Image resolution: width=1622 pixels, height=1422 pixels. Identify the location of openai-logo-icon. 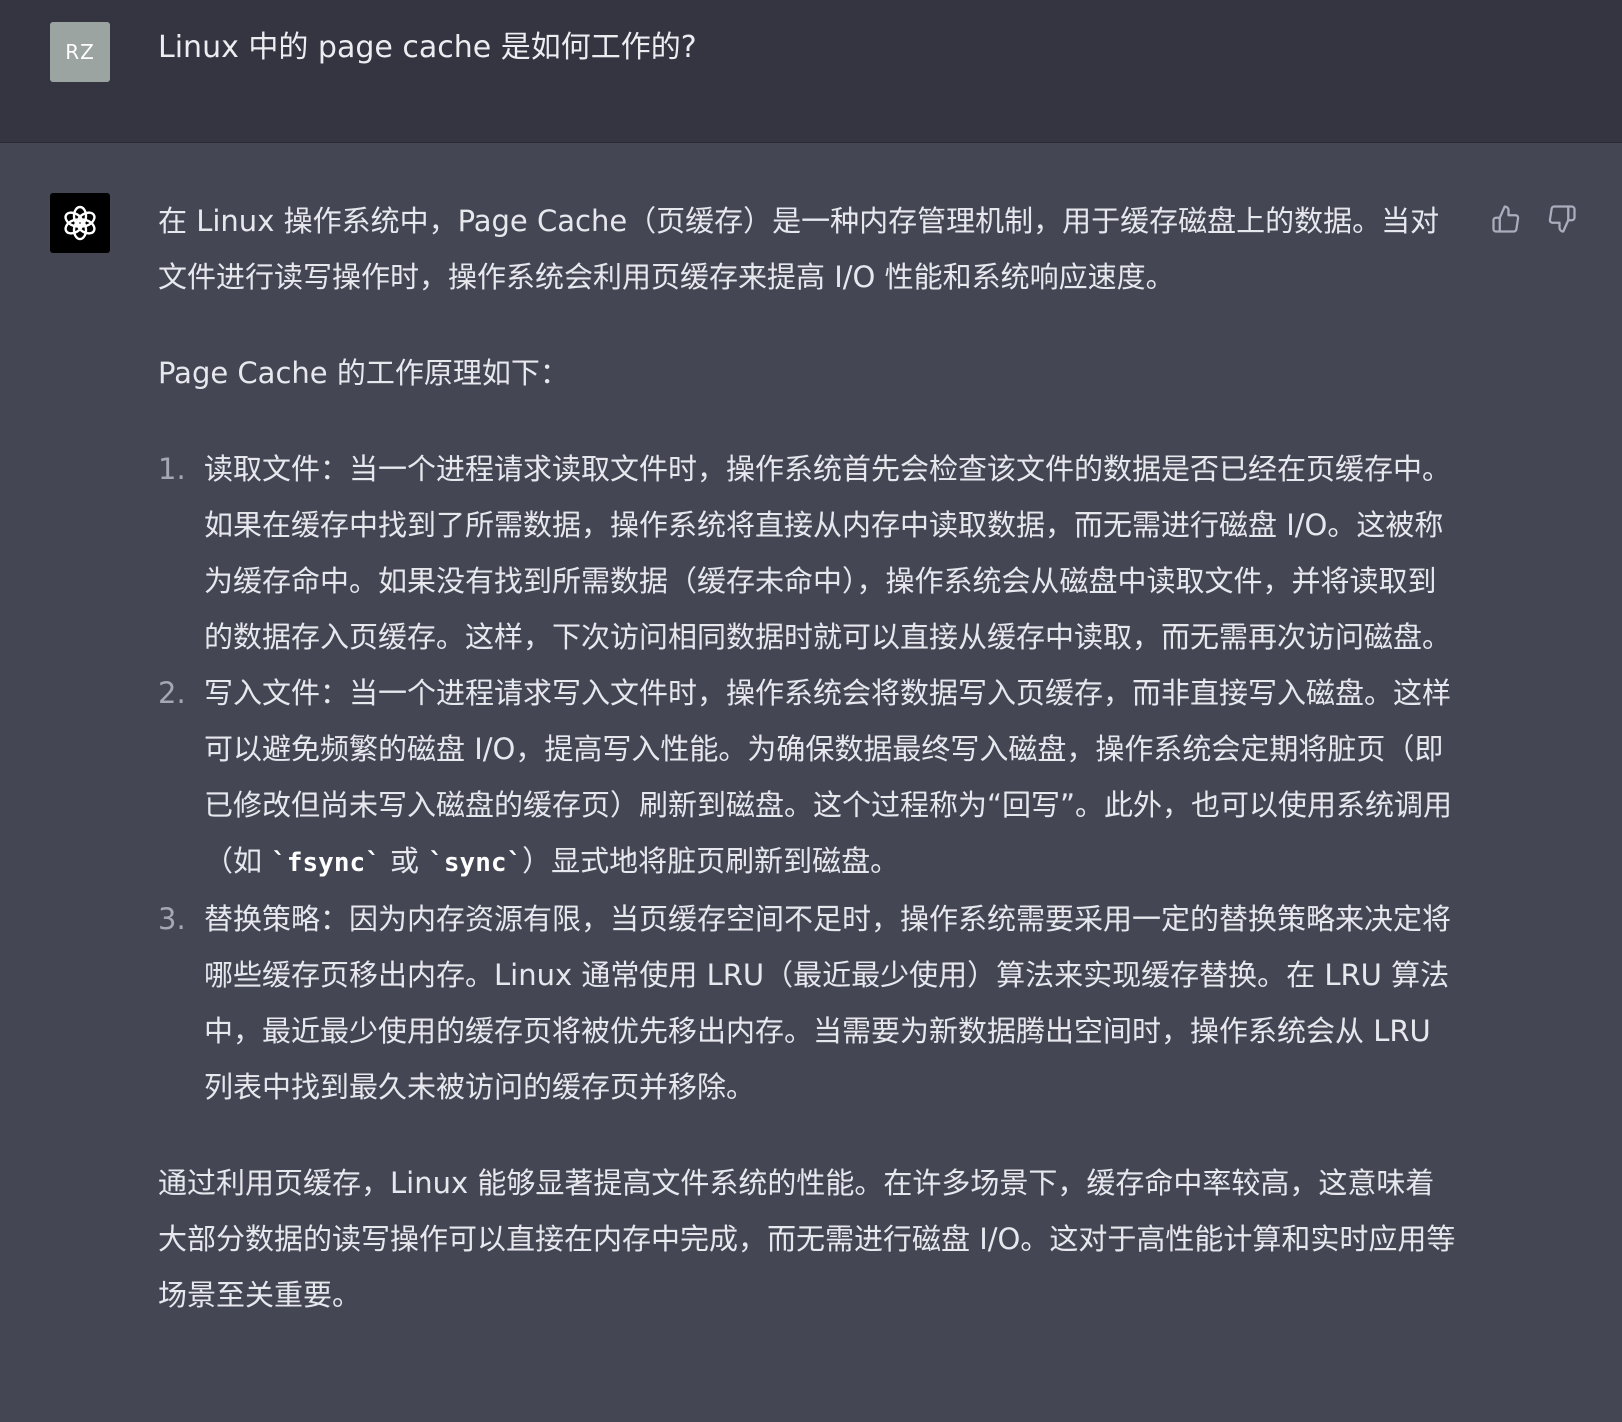
(80, 223).